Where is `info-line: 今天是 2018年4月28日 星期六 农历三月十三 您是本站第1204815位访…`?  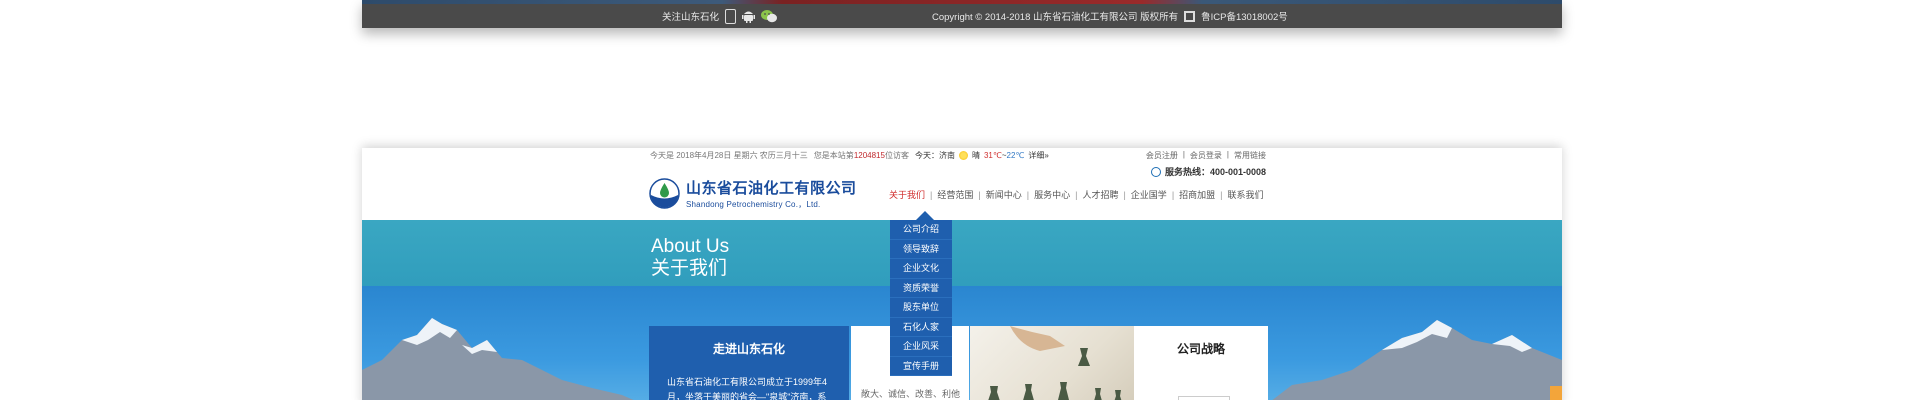
info-line: 今天是 2018年4月28日 星期六 农历三月十三 您是本站第1204815位访… is located at coordinates (849, 155).